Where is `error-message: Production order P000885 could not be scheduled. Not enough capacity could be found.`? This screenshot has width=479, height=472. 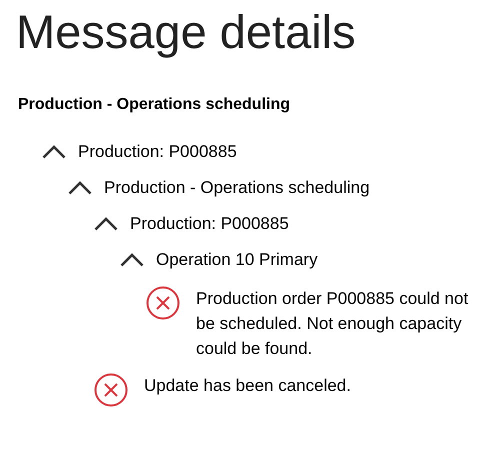
error-message: Production order P000885 could not be scheduled. Not enough capacity could be found. is located at coordinates (333, 324).